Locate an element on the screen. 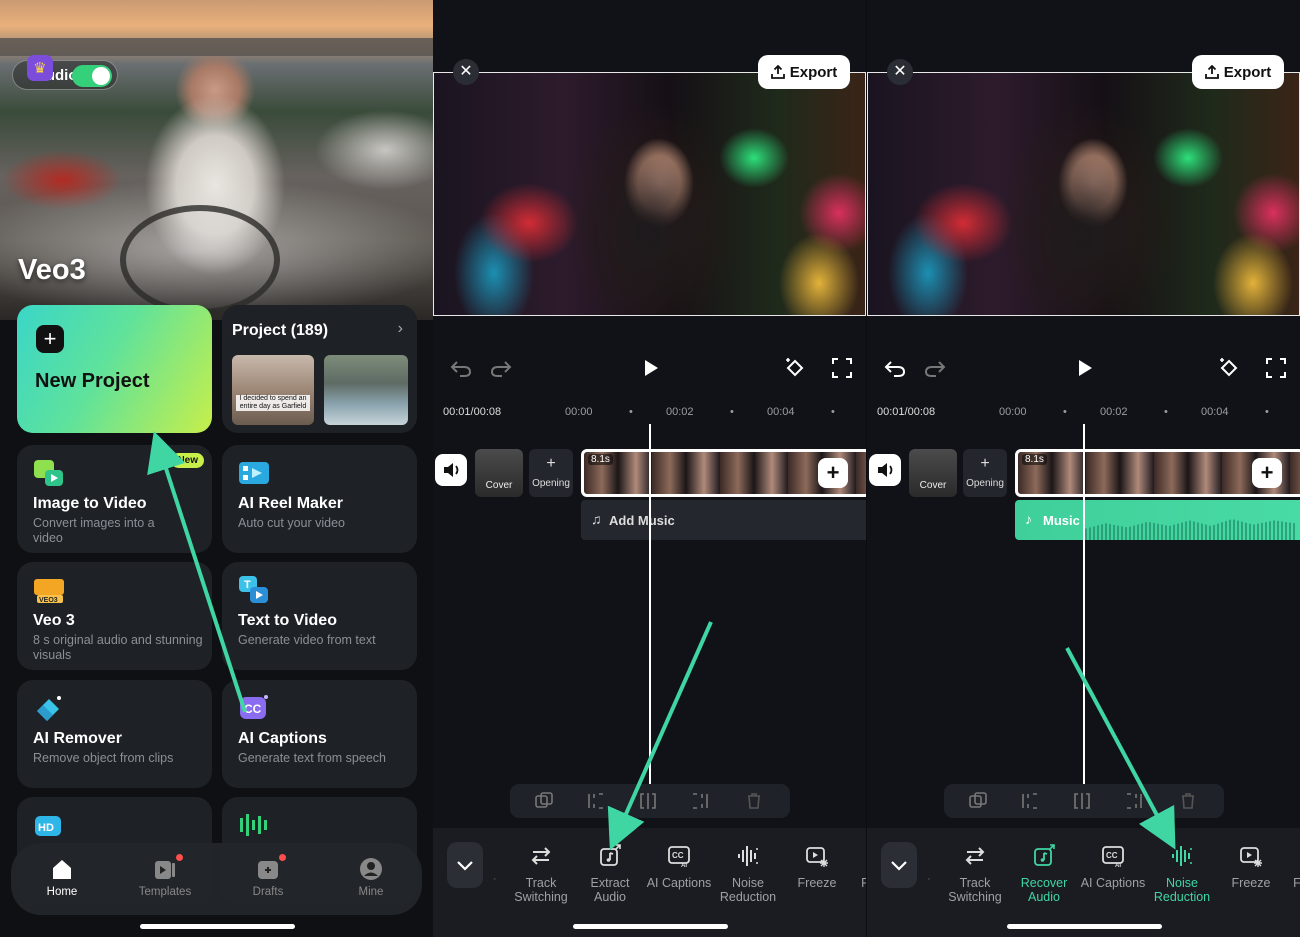 This screenshot has height=937, width=1300. noise-reduction-icon is located at coordinates (748, 856).